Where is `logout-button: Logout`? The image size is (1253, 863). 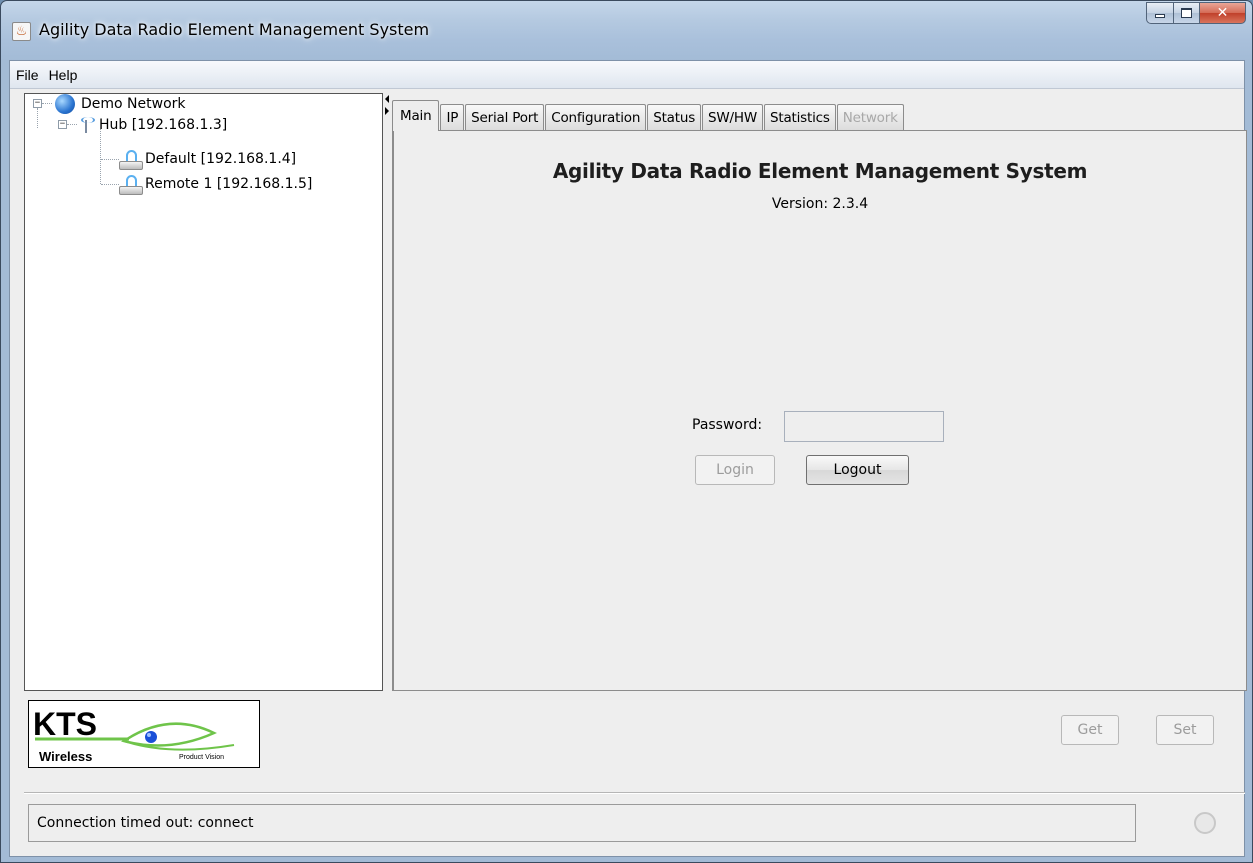 logout-button: Logout is located at coordinates (857, 470).